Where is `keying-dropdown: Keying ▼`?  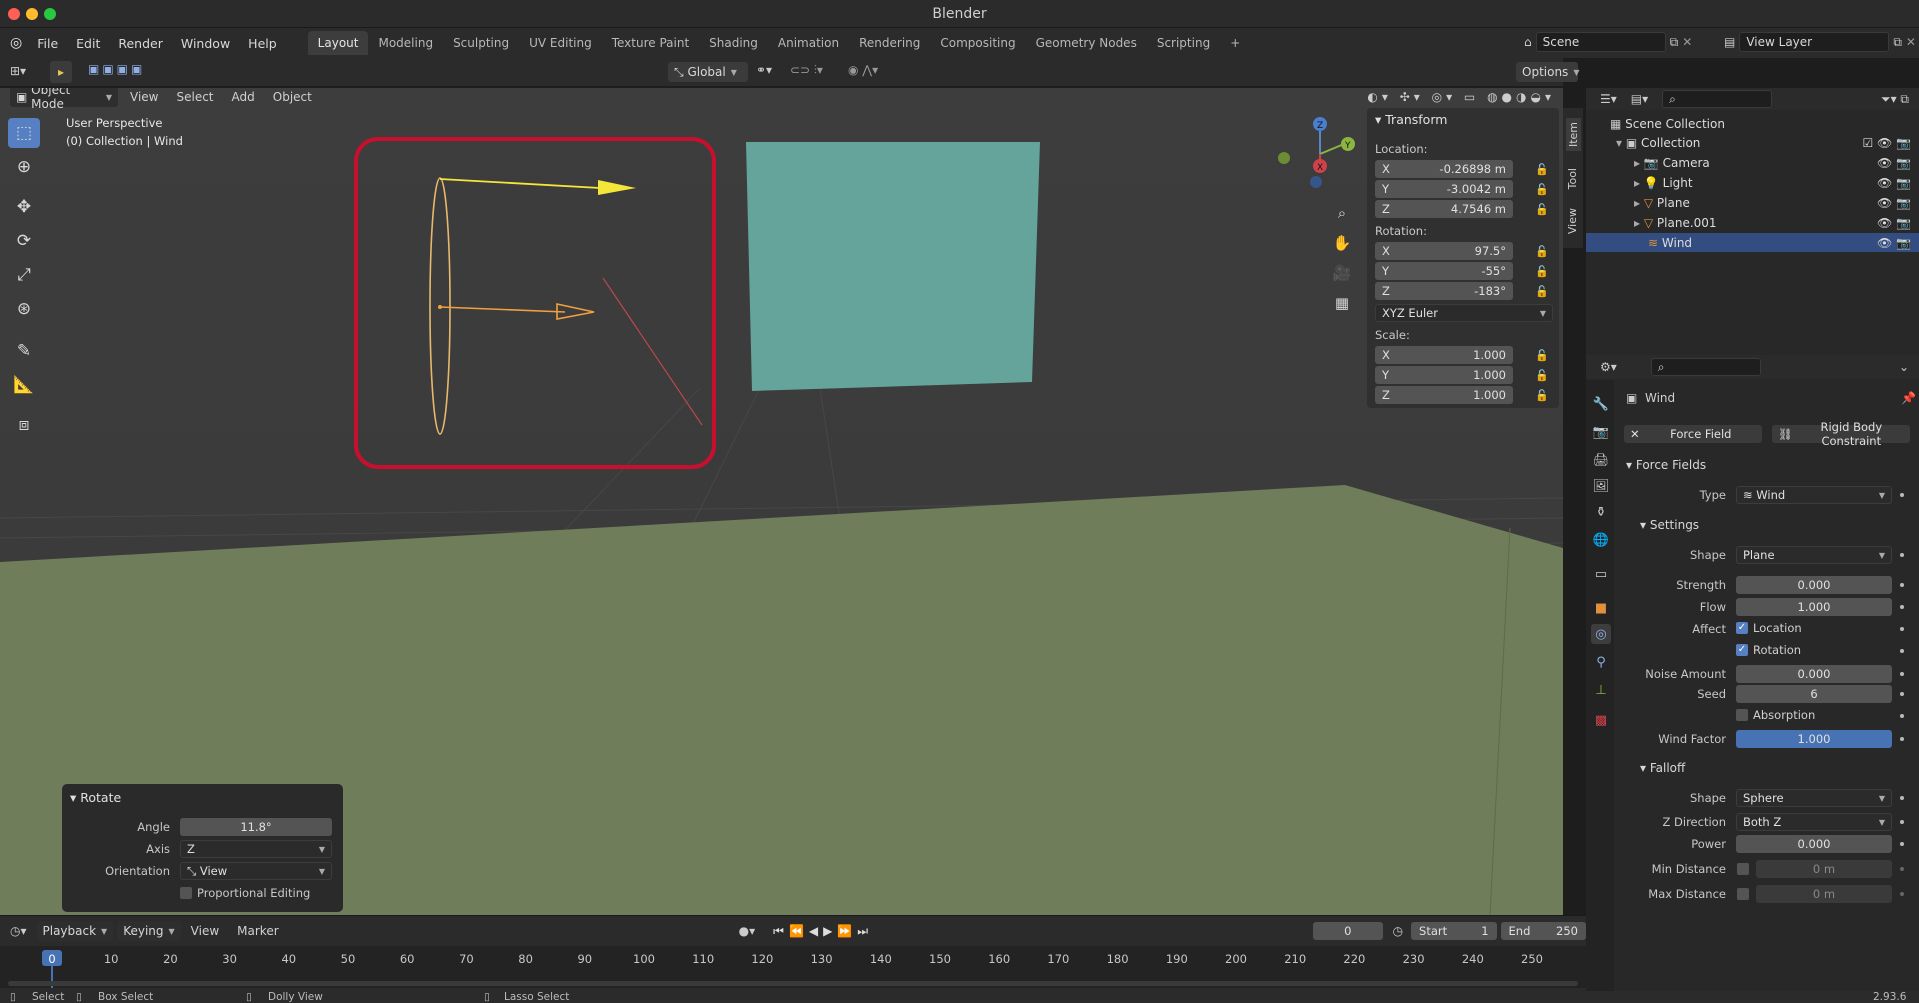
keying-dropdown: Keying ▼ is located at coordinates (149, 931).